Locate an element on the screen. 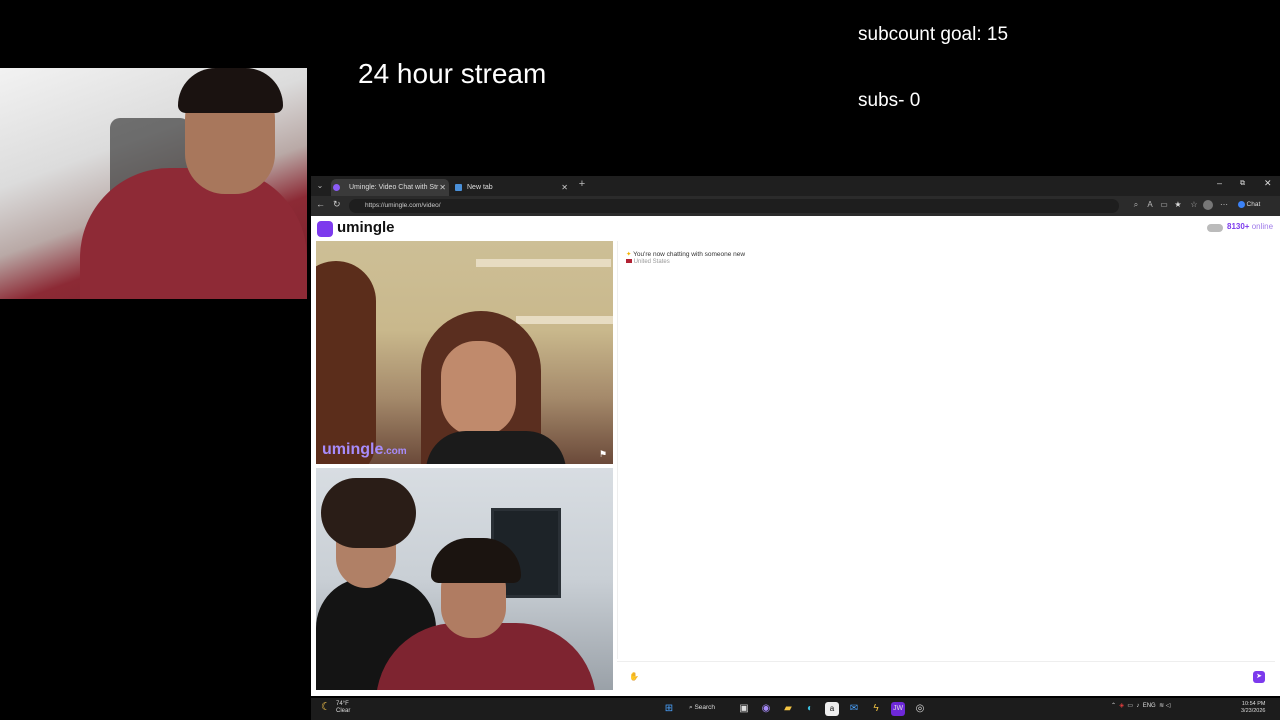  taskbar-search: ⌕ Search is located at coordinates (702, 708).